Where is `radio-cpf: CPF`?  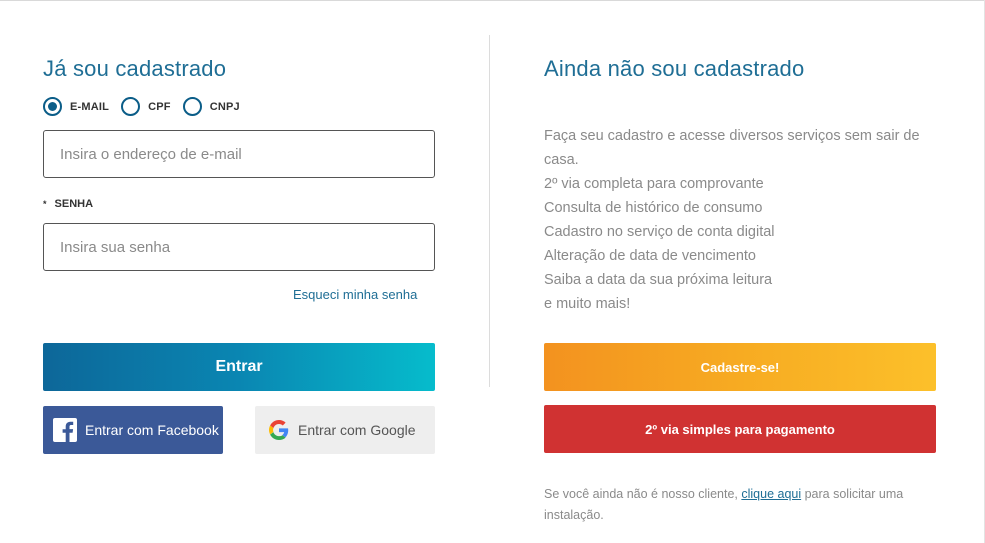
radio-cpf: CPF is located at coordinates (146, 106).